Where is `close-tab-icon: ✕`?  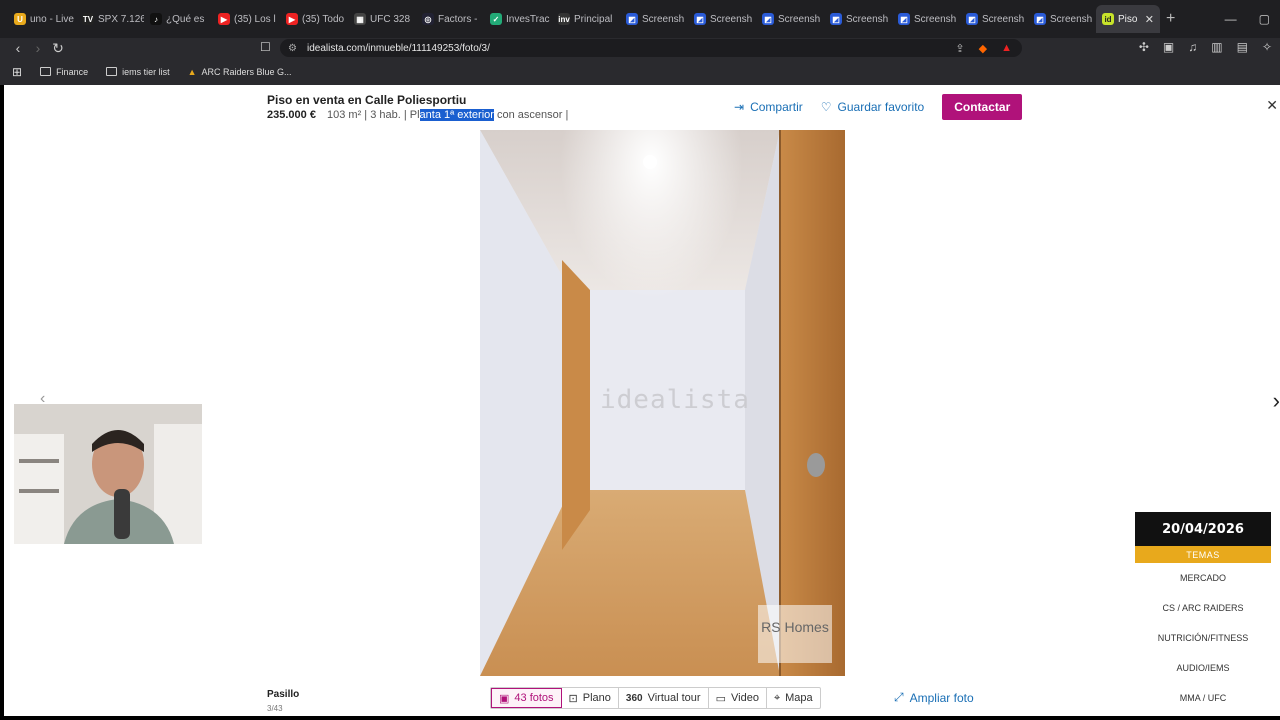 close-tab-icon: ✕ is located at coordinates (1149, 19).